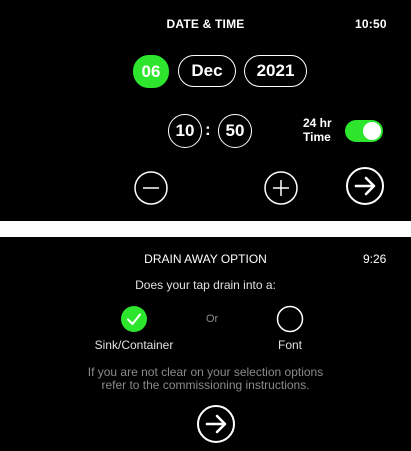 The image size is (411, 451). I want to click on check-circle-icon, so click(134, 319).